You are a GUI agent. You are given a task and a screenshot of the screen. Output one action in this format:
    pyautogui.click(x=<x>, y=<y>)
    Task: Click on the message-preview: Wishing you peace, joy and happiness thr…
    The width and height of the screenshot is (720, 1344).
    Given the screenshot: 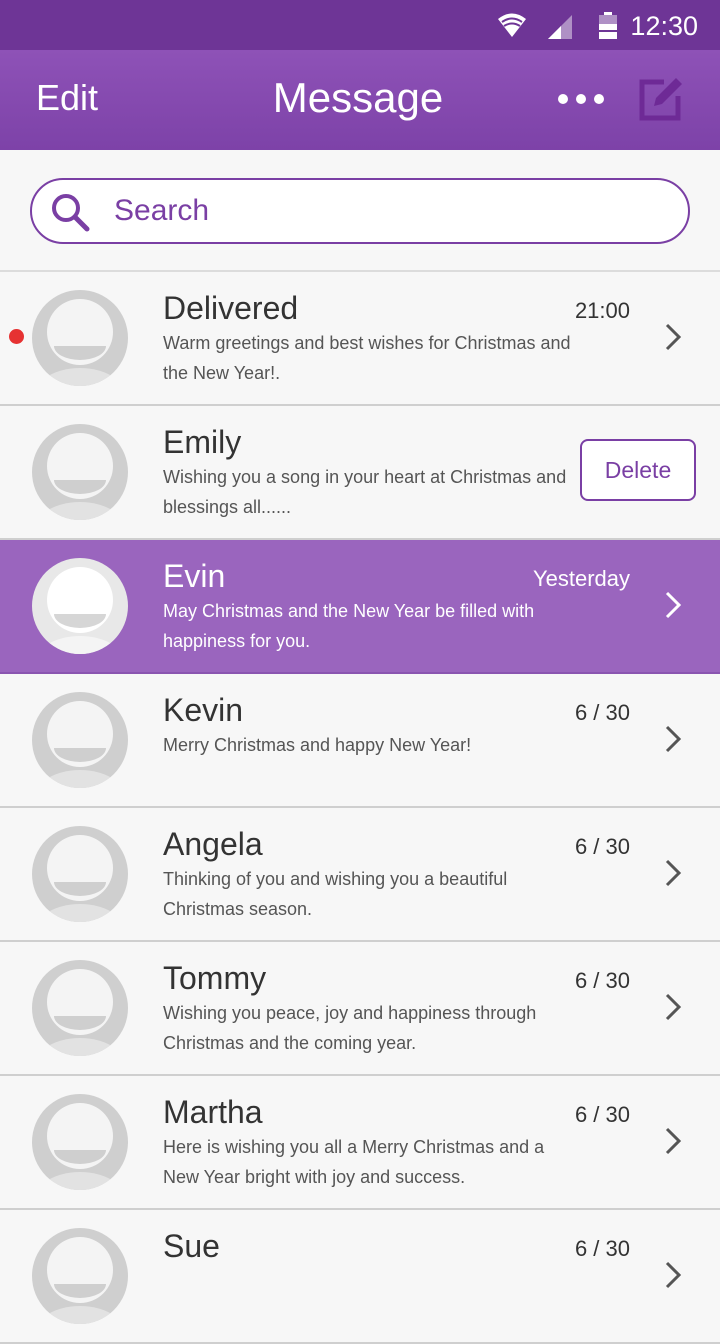 What is the action you would take?
    pyautogui.click(x=350, y=1028)
    